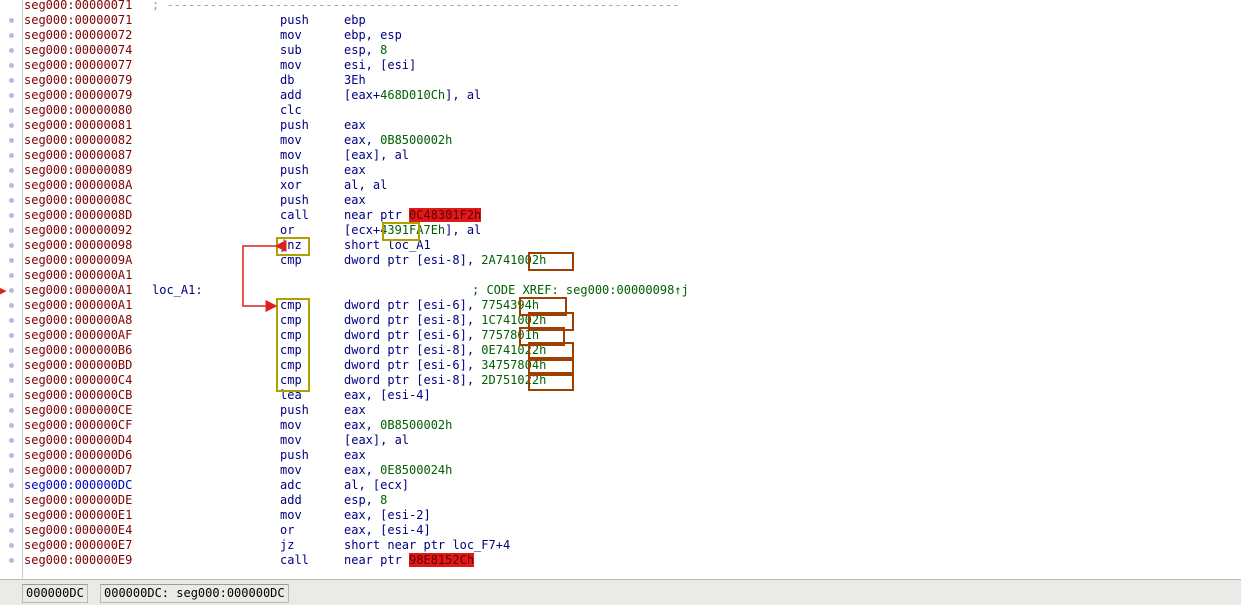 The height and width of the screenshot is (605, 1241). I want to click on listing-line: seg000:00000081 push eax, so click(620, 125).